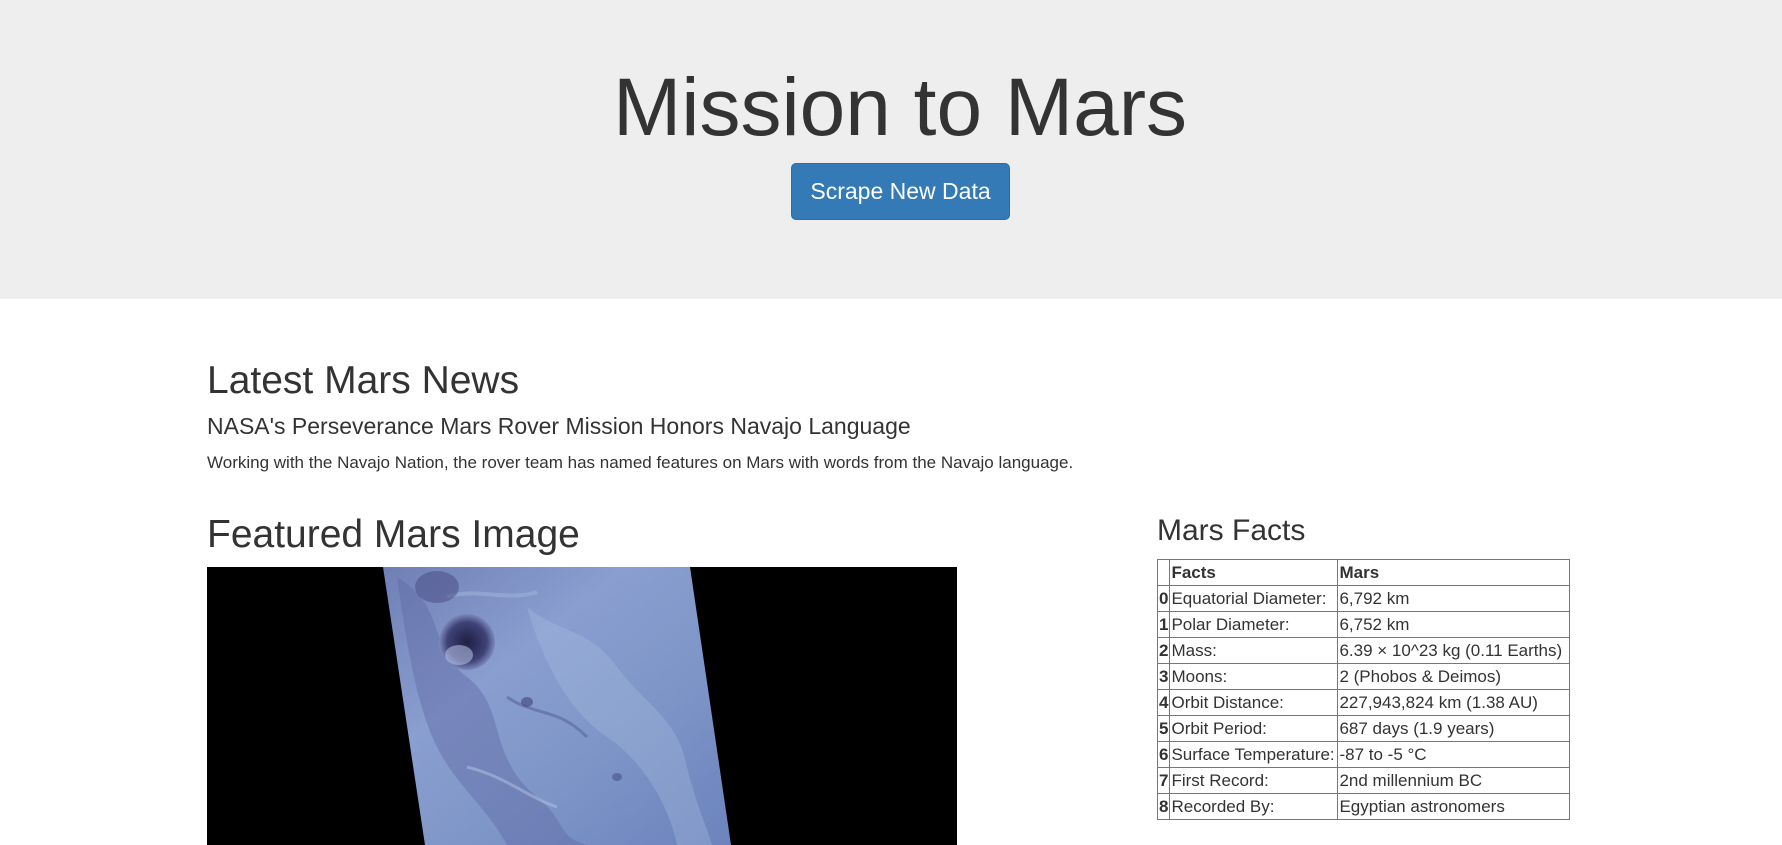  What do you see at coordinates (1454, 598) in the screenshot?
I see `fact-value: 6,792 km` at bounding box center [1454, 598].